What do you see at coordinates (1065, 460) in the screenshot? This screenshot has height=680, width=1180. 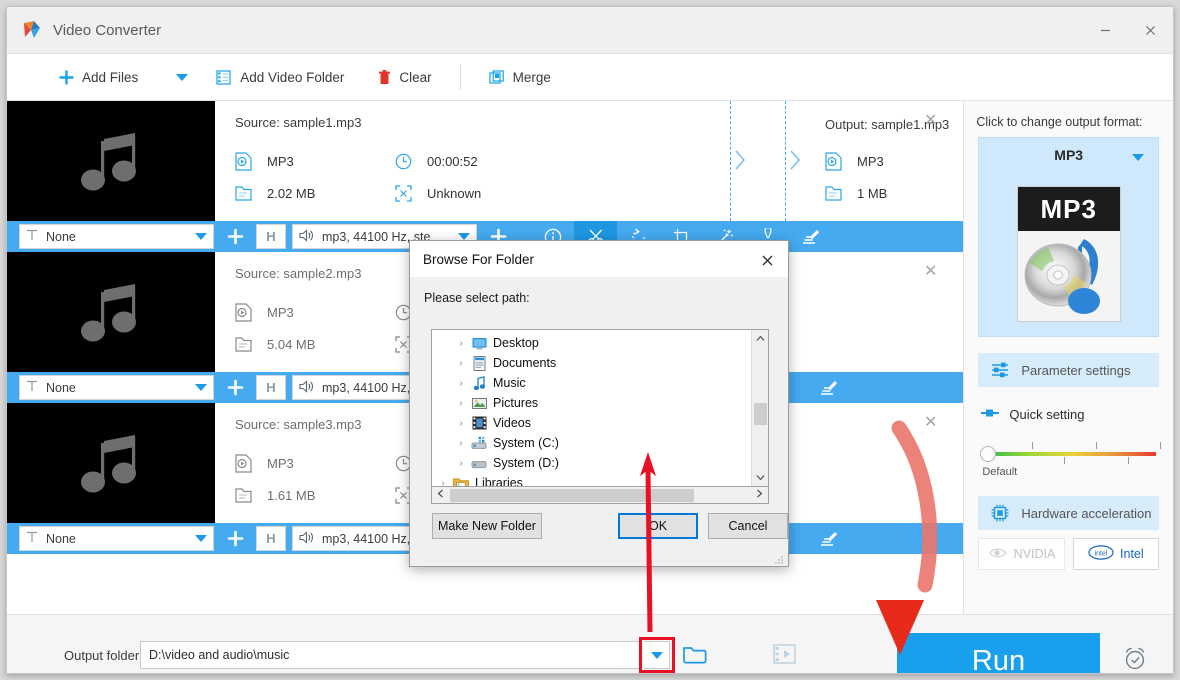 I see `slider-tick` at bounding box center [1065, 460].